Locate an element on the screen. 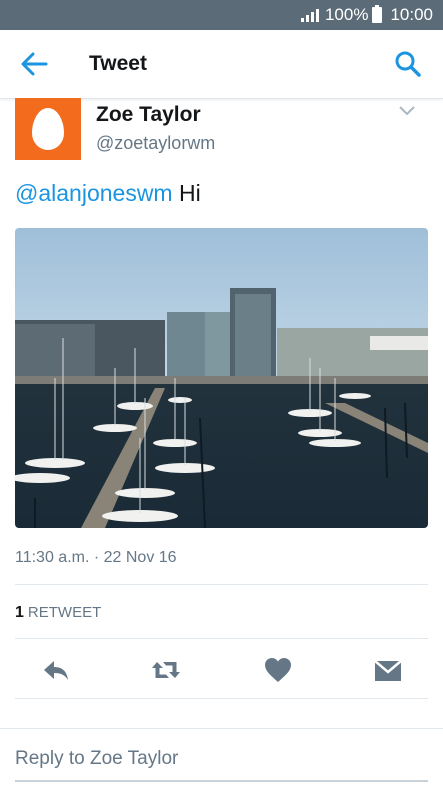  mention-link: @alanjoneswm is located at coordinates (94, 193).